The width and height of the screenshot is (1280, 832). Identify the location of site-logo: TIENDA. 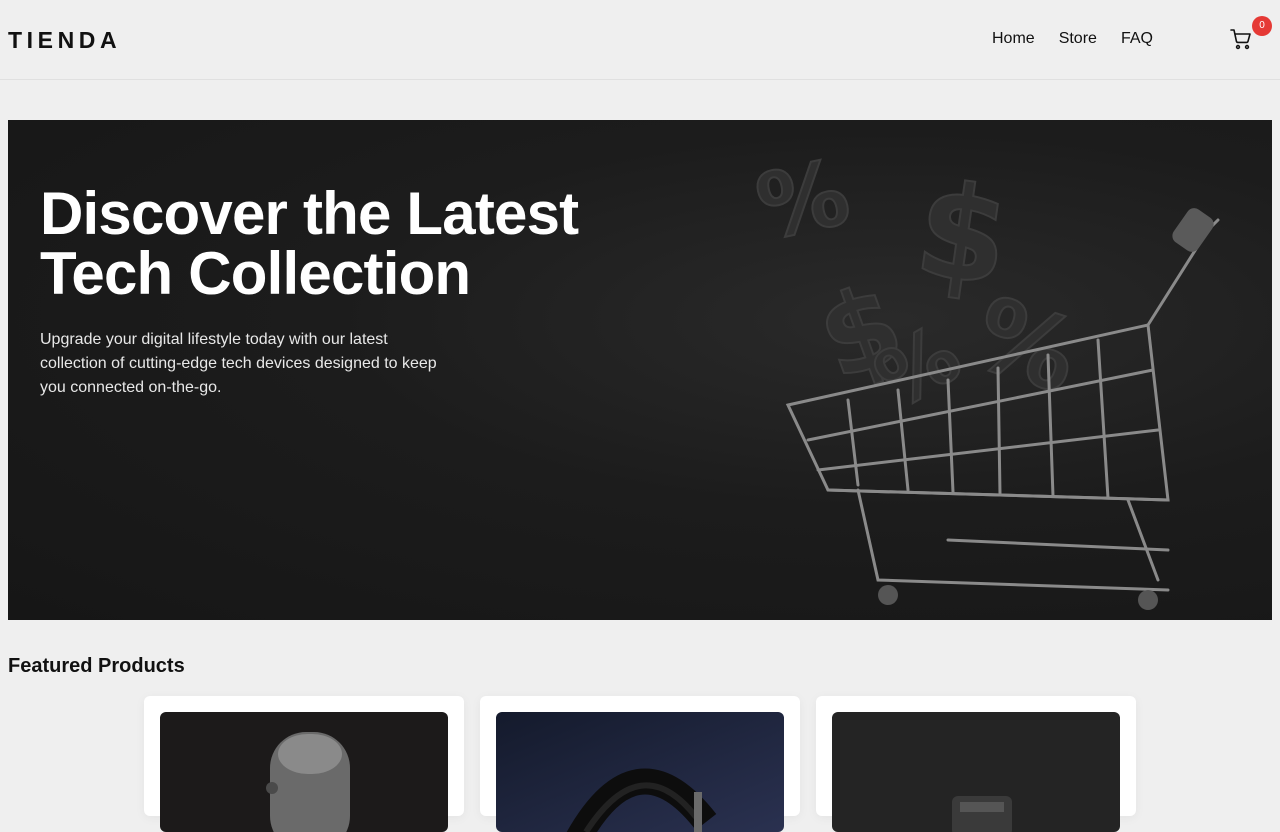
(64, 40).